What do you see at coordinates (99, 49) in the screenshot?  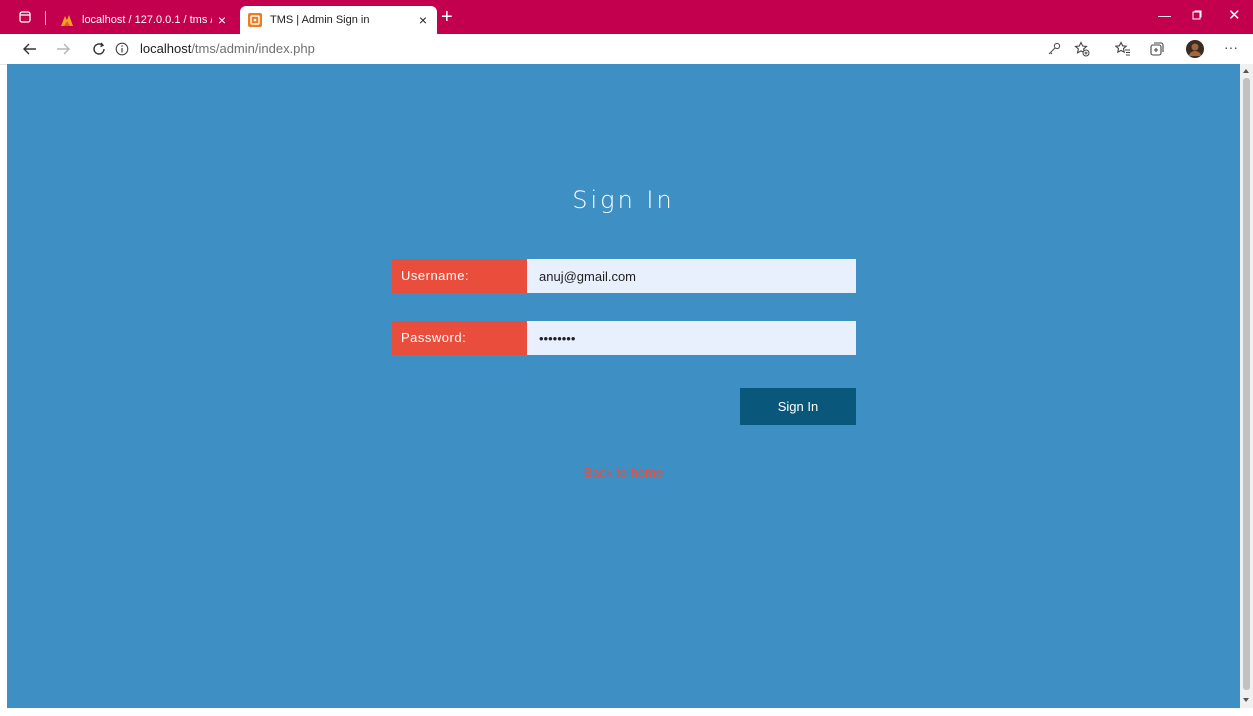 I see `refresh-icon` at bounding box center [99, 49].